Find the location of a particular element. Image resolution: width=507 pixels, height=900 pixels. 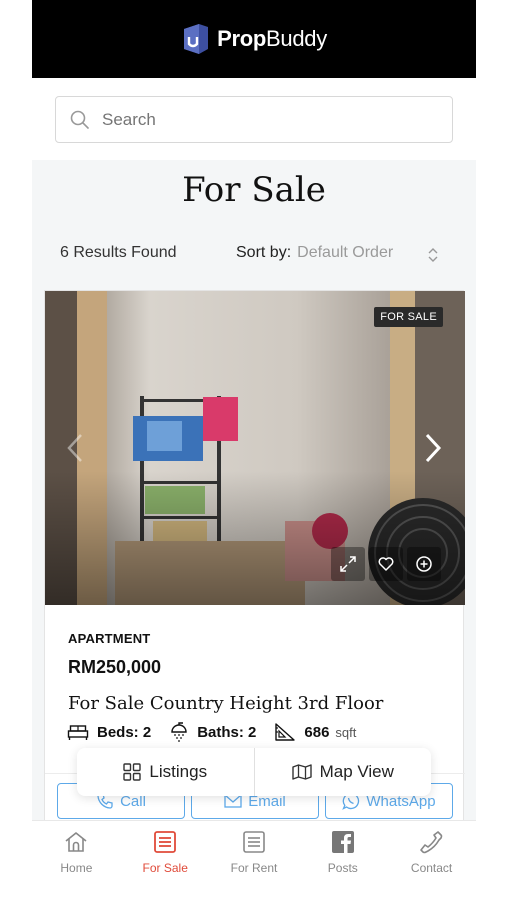

listings-label: Listings is located at coordinates (178, 771).